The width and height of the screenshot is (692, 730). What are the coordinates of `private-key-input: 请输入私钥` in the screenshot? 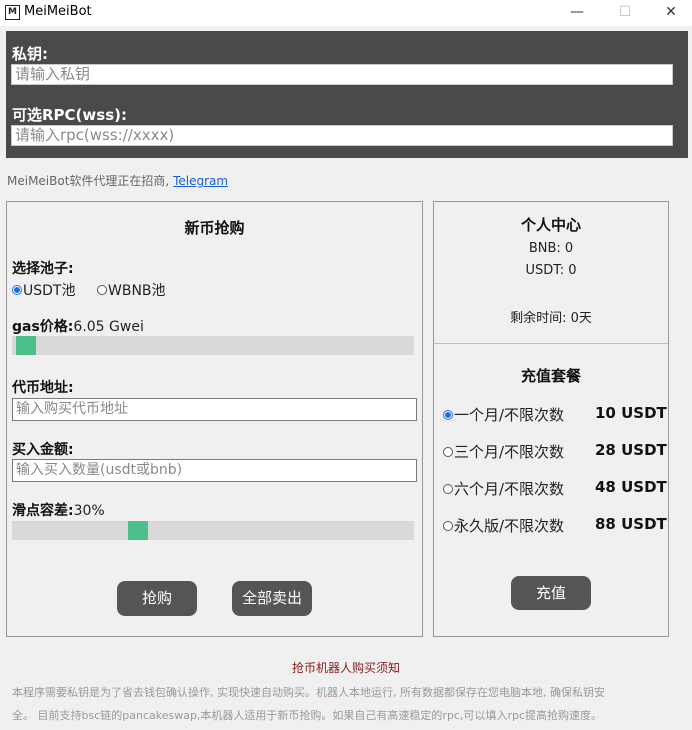 It's located at (342, 74).